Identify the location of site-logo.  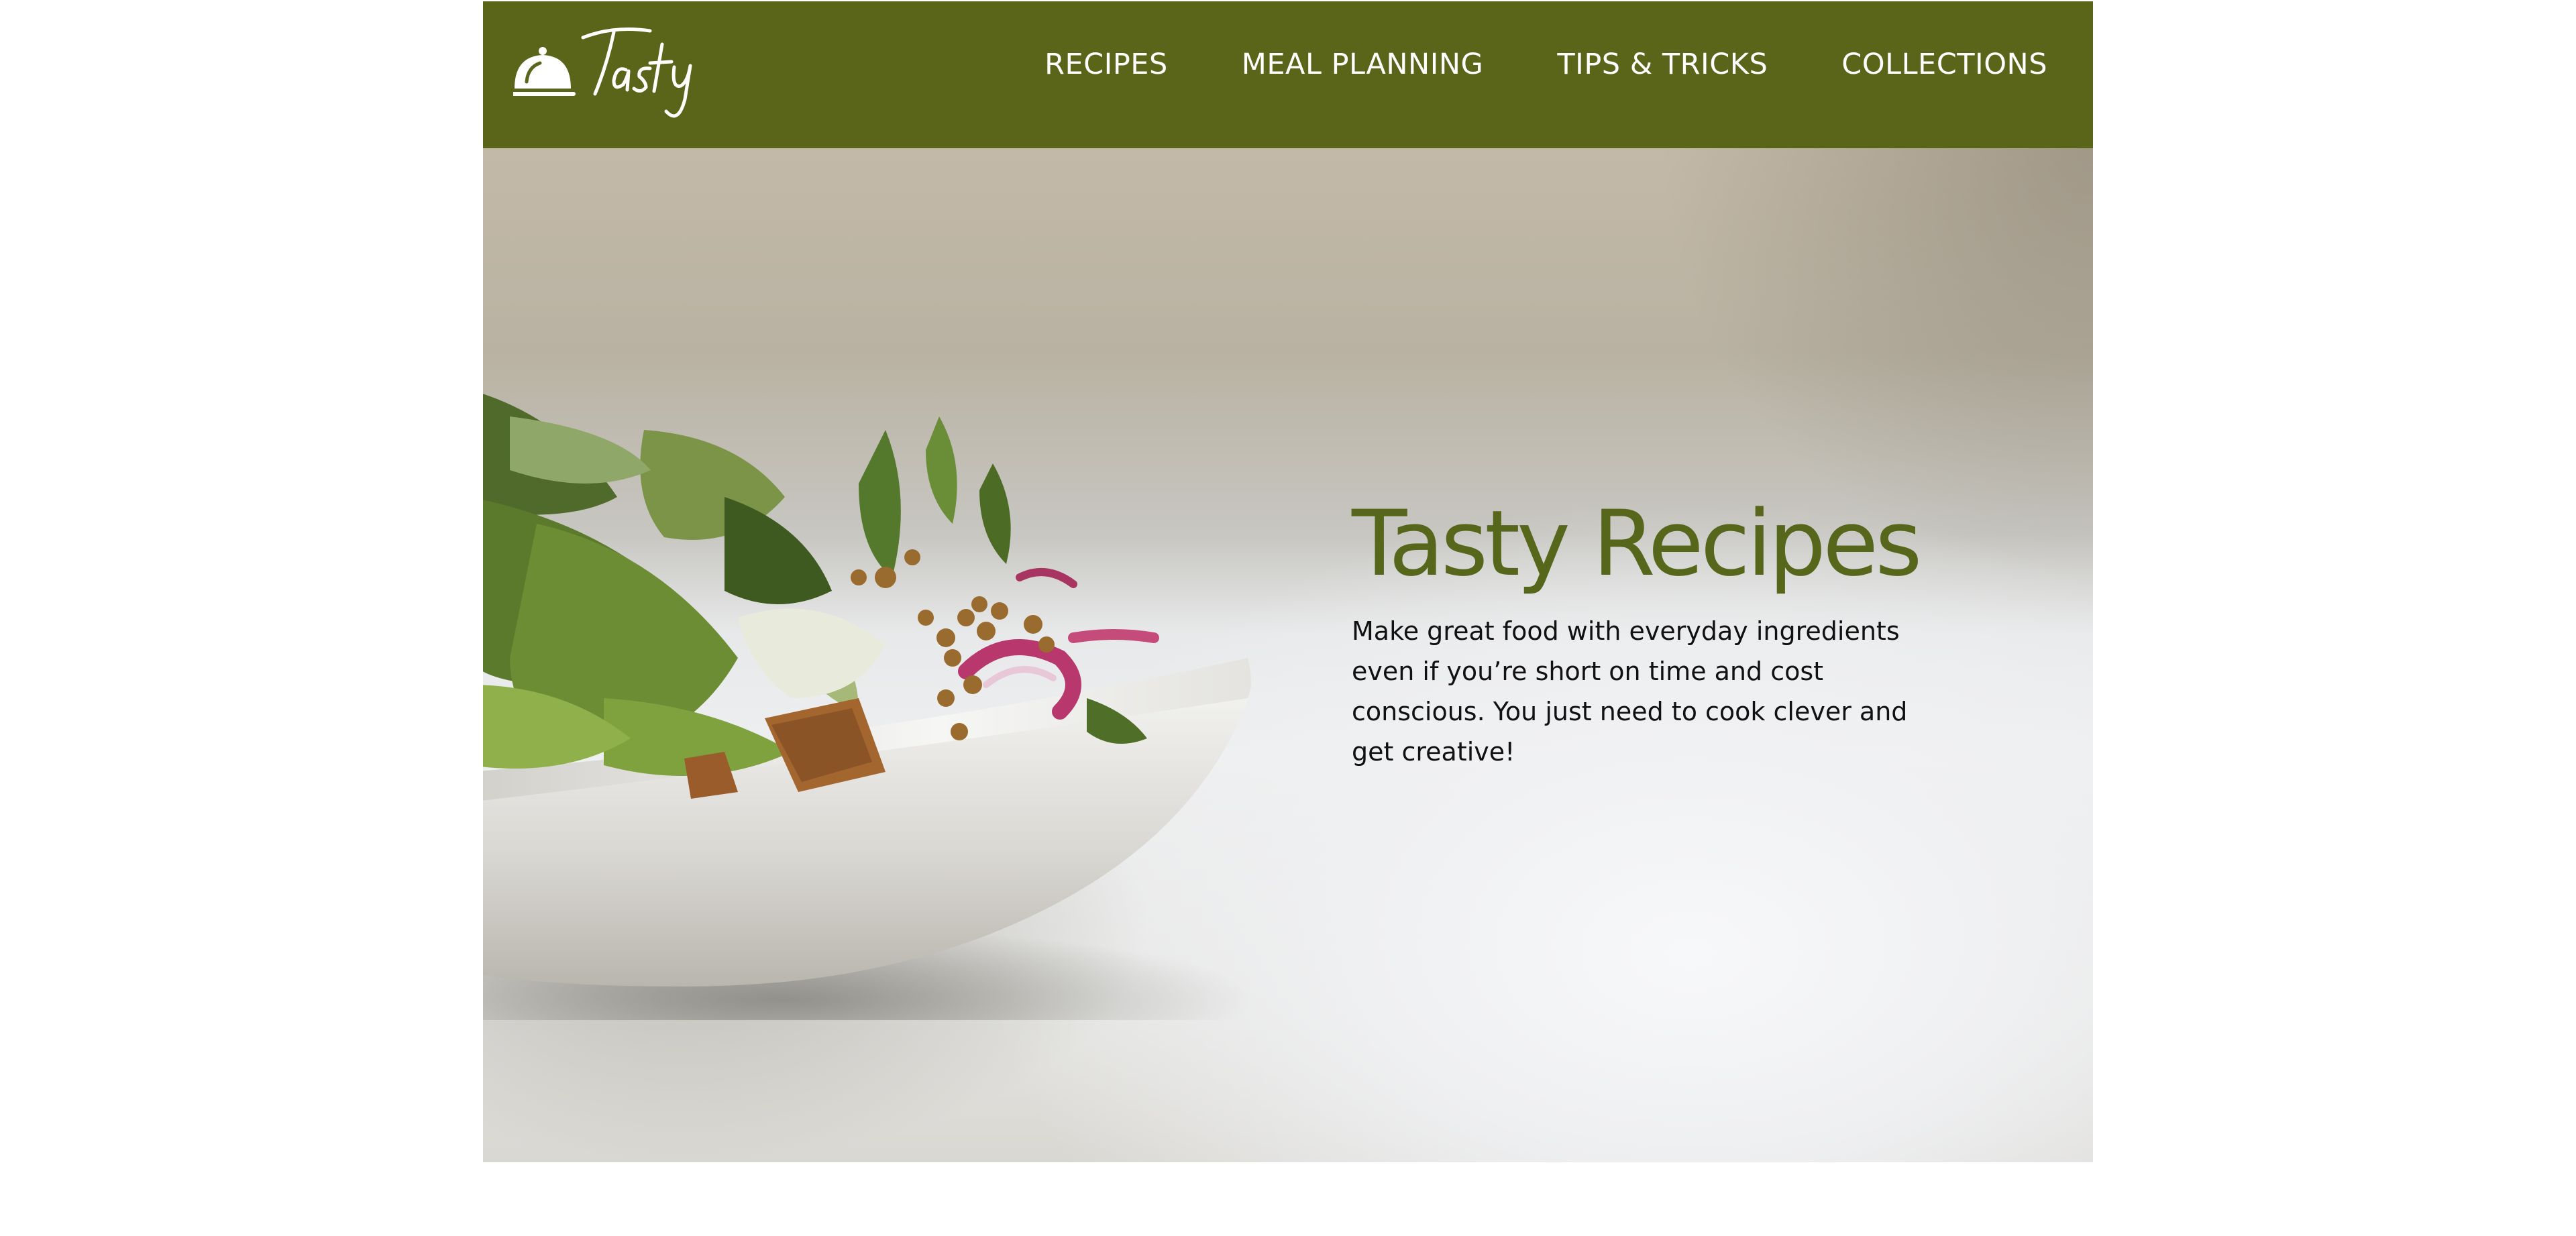
(607, 71).